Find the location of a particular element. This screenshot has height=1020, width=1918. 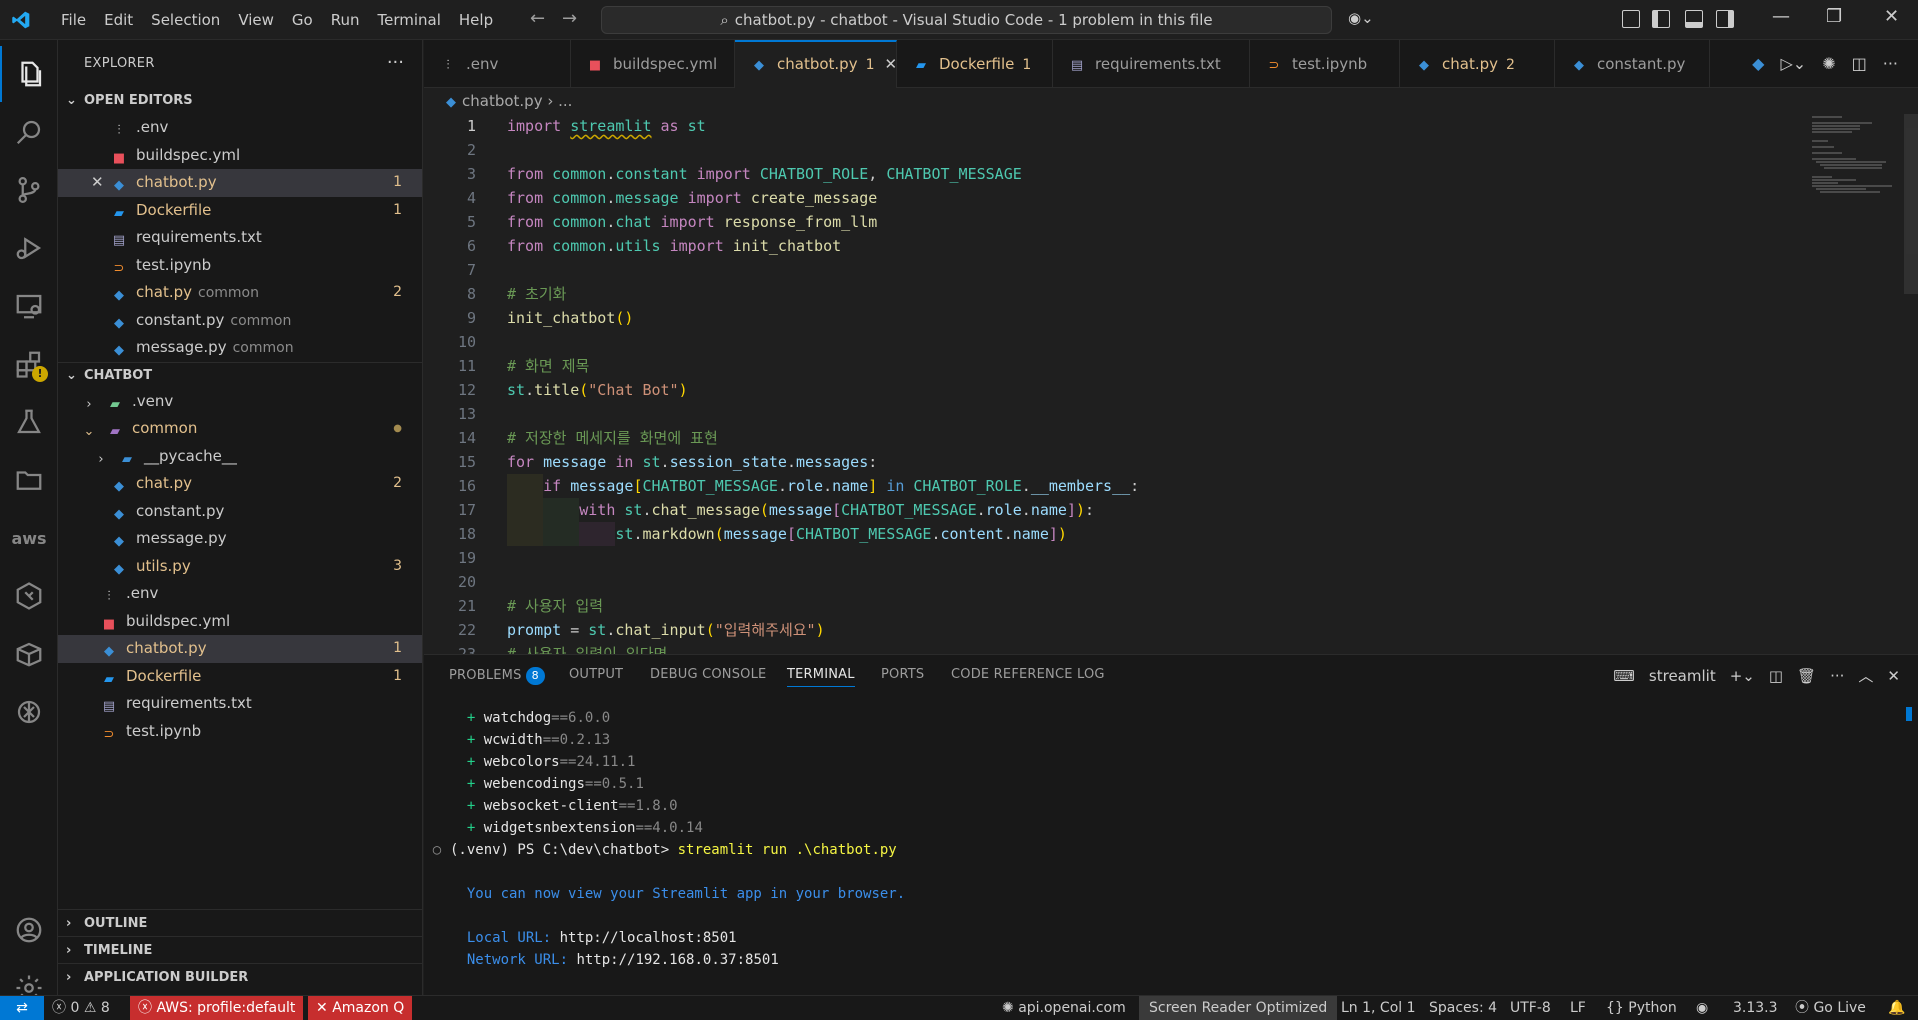

trash-icon: 🗑 is located at coordinates (1806, 676).